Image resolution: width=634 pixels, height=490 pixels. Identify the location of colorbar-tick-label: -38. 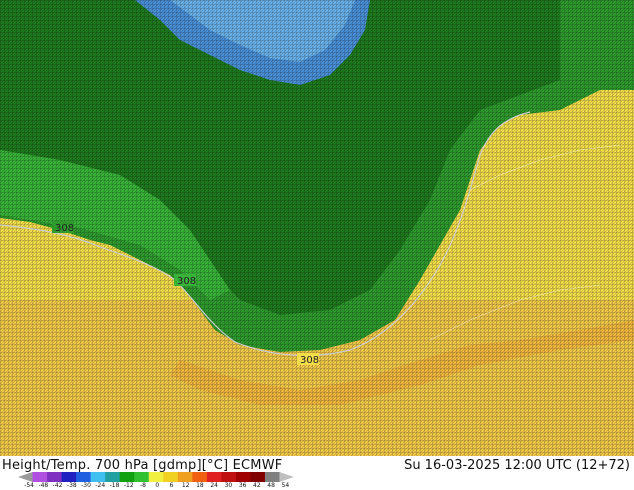
(71, 485).